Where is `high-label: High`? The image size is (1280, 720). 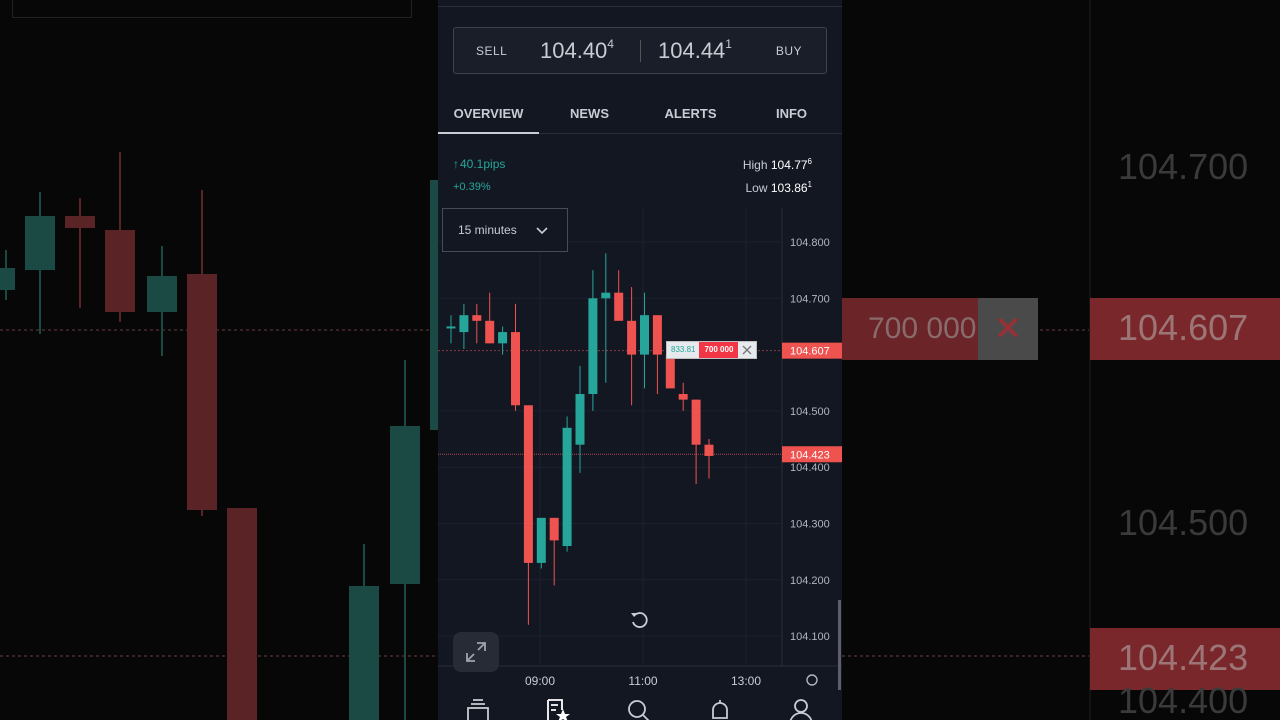
high-label: High is located at coordinates (755, 165).